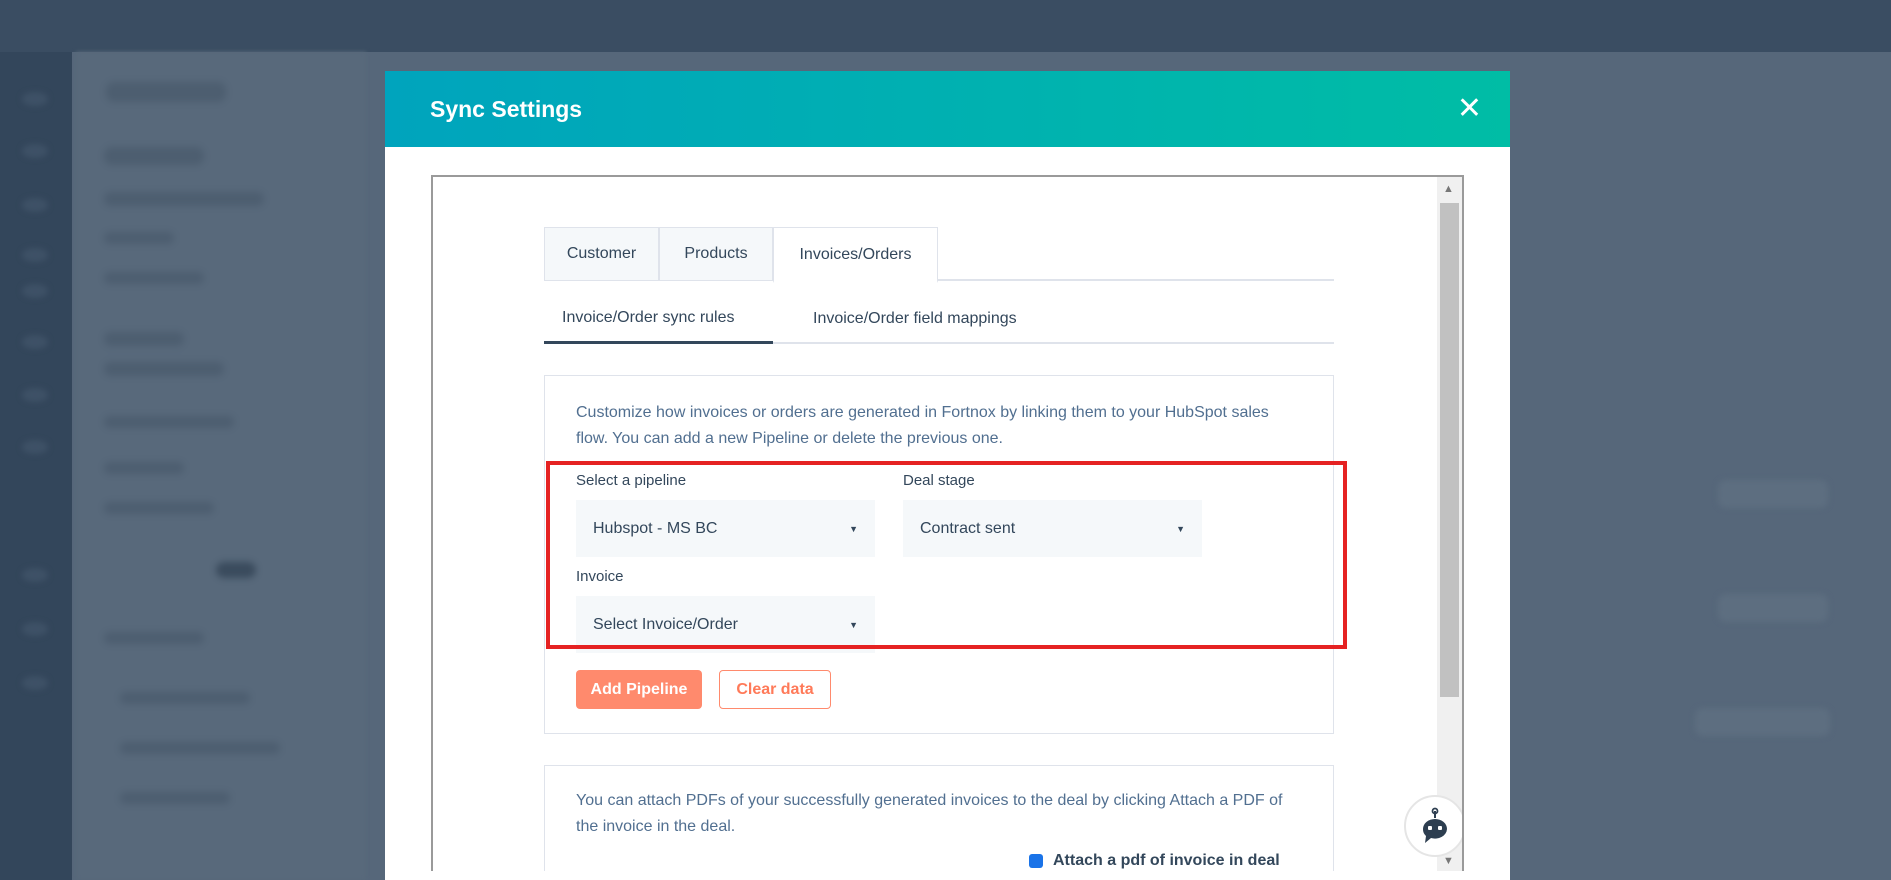 Image resolution: width=1891 pixels, height=880 pixels. I want to click on pipeline-value: Hubspot - MS BC, so click(655, 528).